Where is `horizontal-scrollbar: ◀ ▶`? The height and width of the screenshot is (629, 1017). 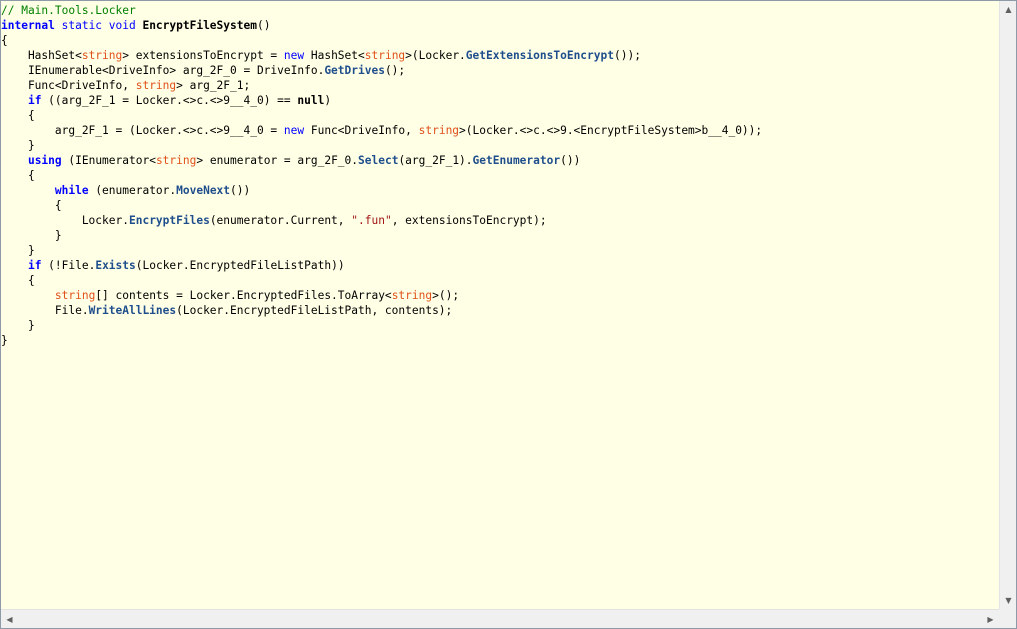
horizontal-scrollbar: ◀ ▶ is located at coordinates (500, 618).